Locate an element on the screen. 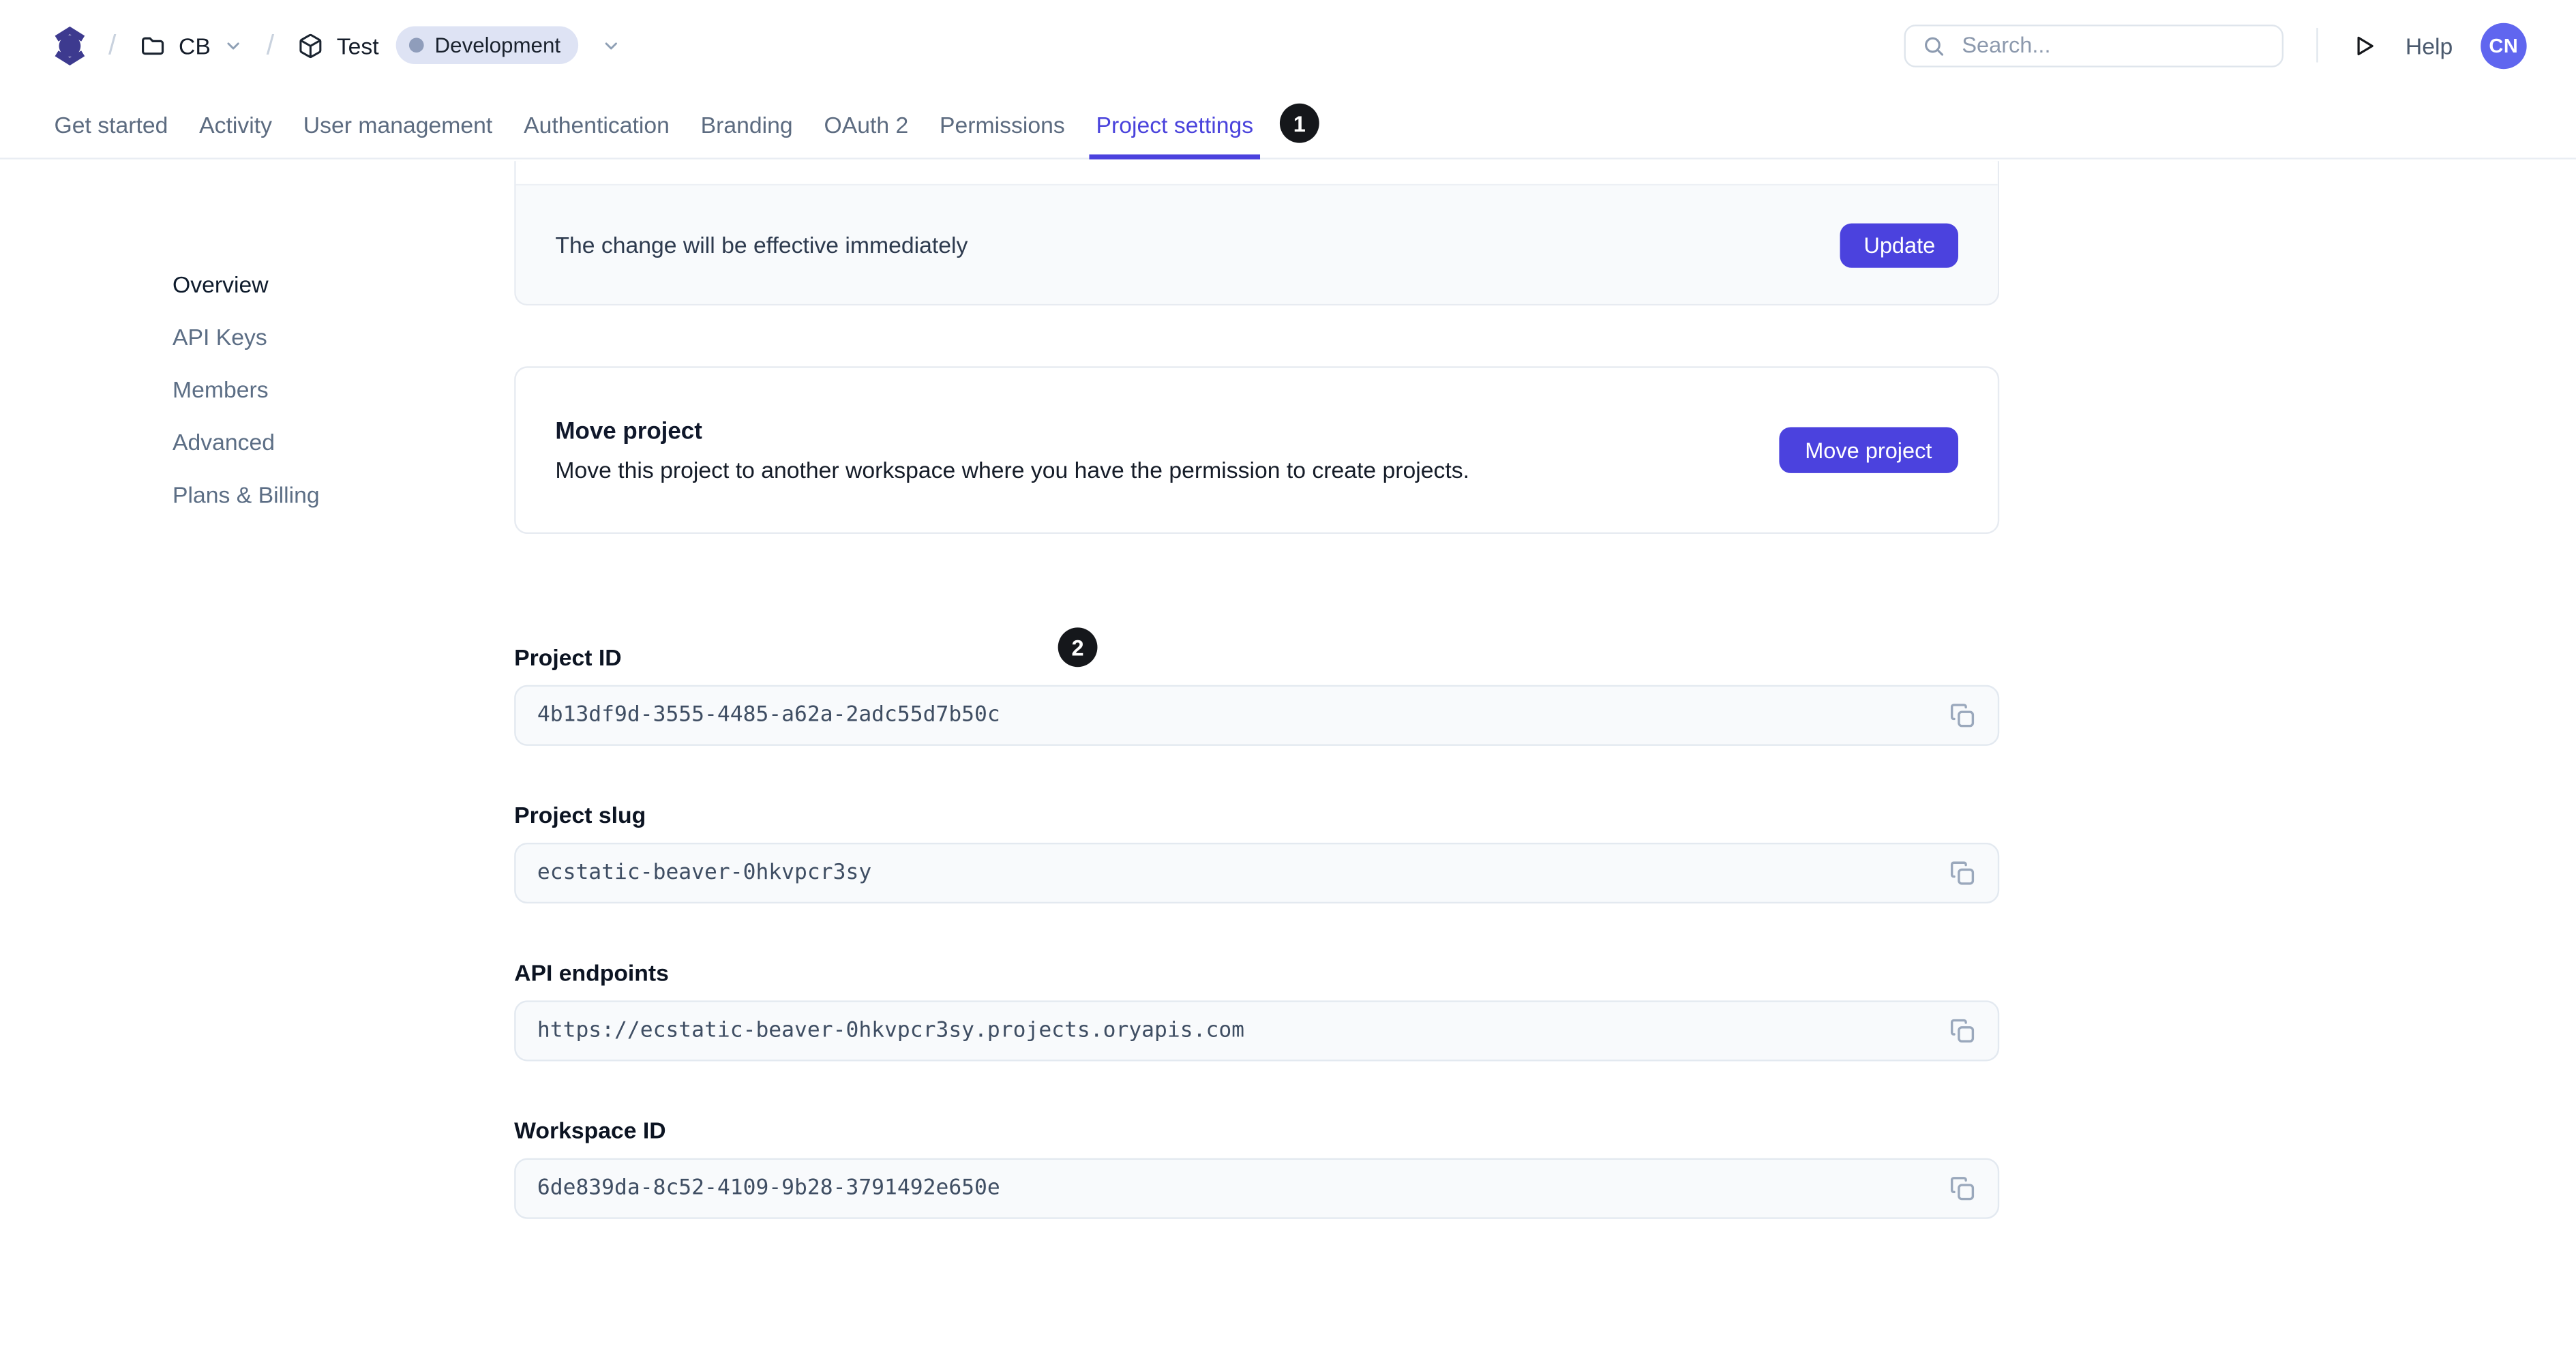 This screenshot has height=1365, width=2576. field-box: 4b13df9d-3555-4485-a62a-2adc55d7b50c is located at coordinates (1257, 715).